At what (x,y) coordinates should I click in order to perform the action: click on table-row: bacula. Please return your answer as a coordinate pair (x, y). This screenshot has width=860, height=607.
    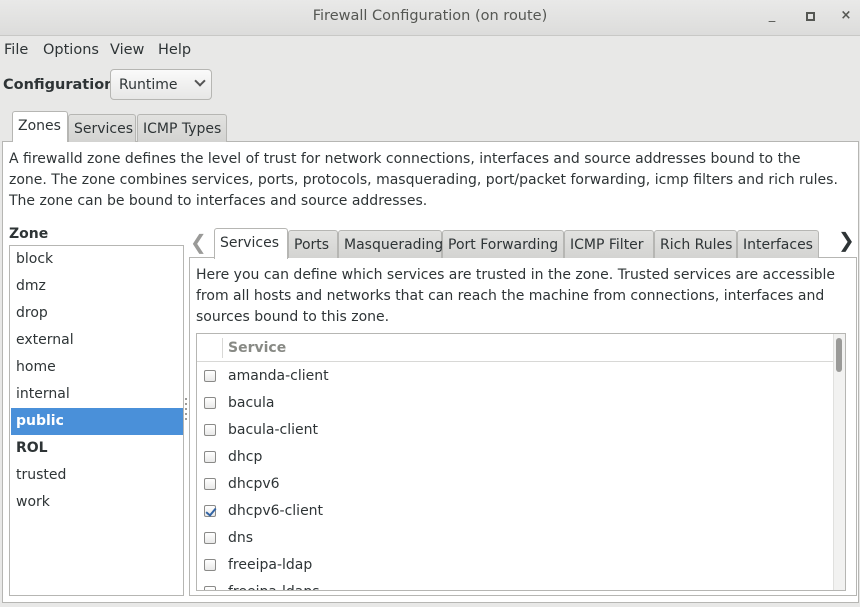
    Looking at the image, I should click on (515, 403).